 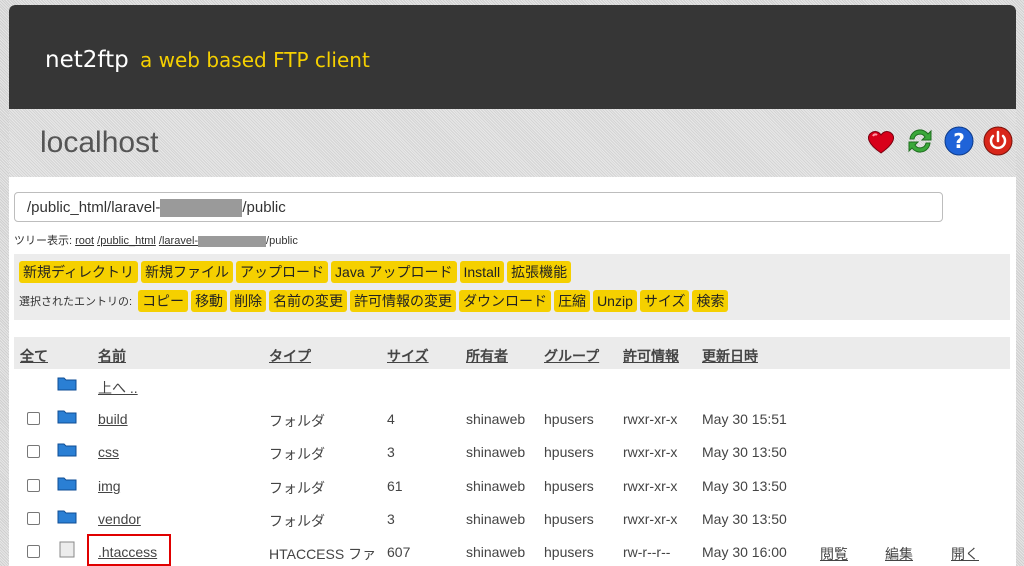 I want to click on unzip-button: Unzip, so click(x=615, y=301).